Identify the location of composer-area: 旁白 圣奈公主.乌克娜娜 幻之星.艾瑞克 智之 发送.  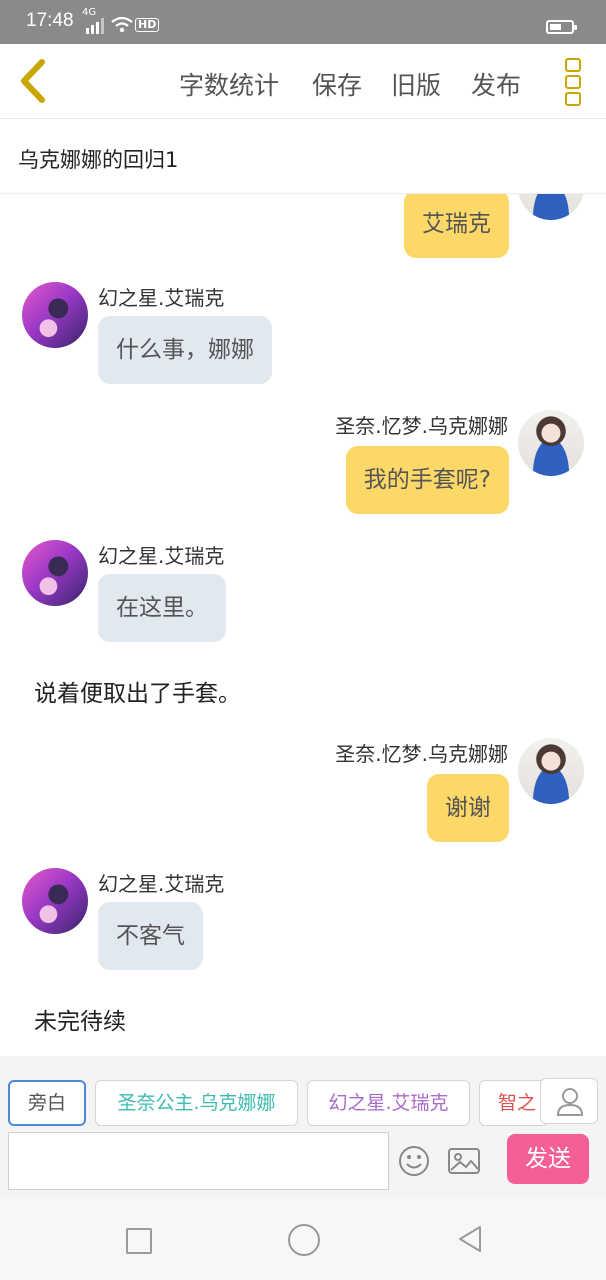
(303, 1127).